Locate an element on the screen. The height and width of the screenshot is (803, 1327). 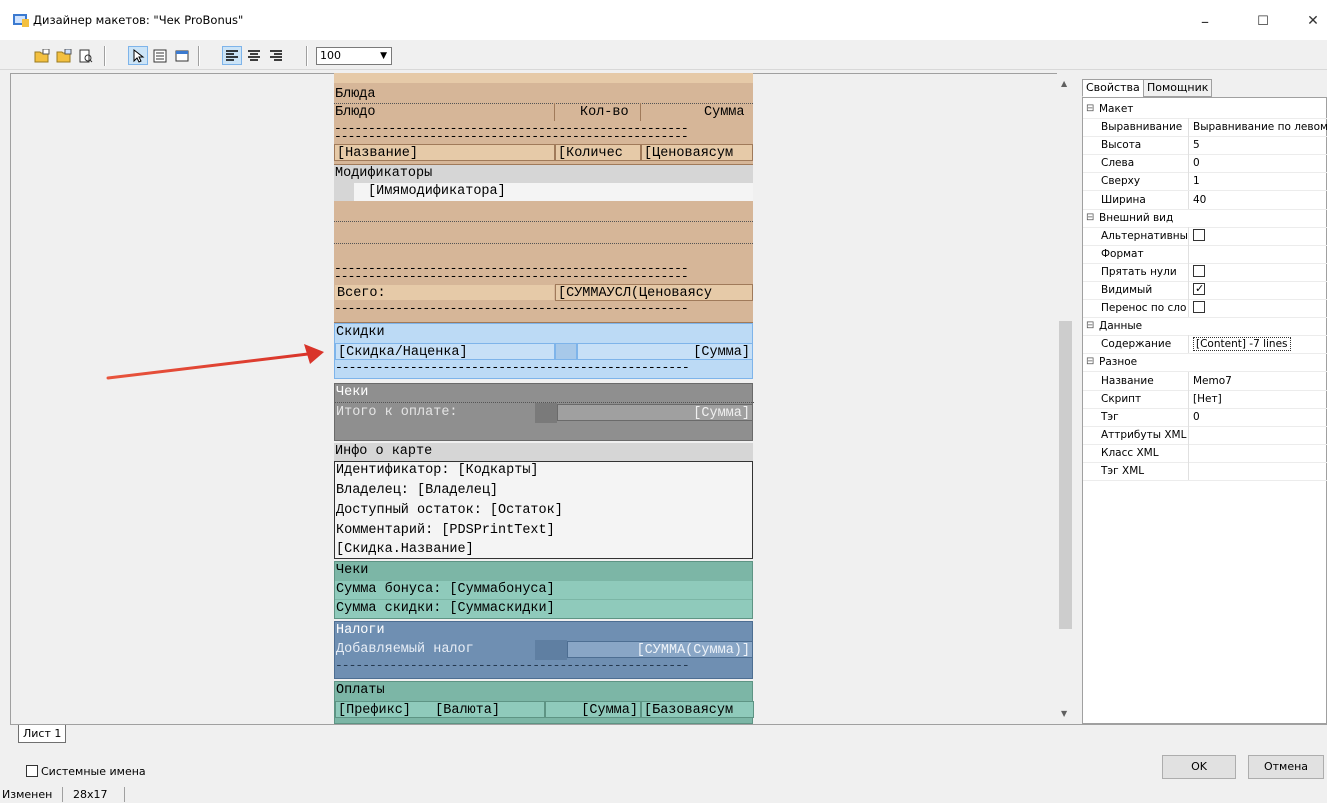
property-row: Аттрибуты XML is located at coordinates (1205, 435).